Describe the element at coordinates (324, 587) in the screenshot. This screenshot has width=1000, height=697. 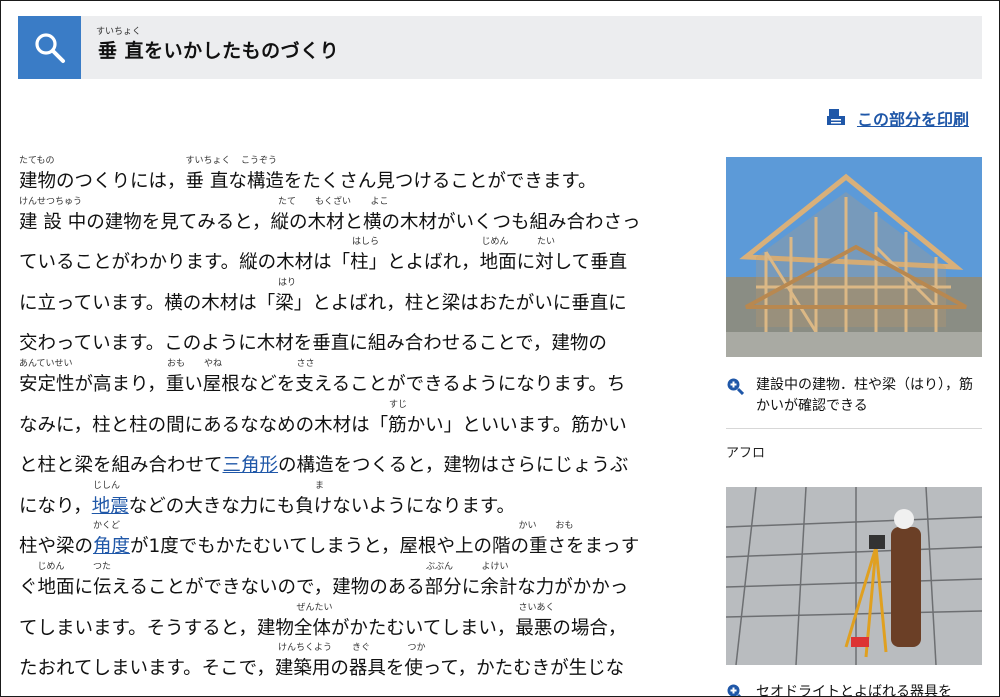
I see `line-text: ぐ地面に伝えることができないので，建物のある部分に余計な力がかかっ` at that location.